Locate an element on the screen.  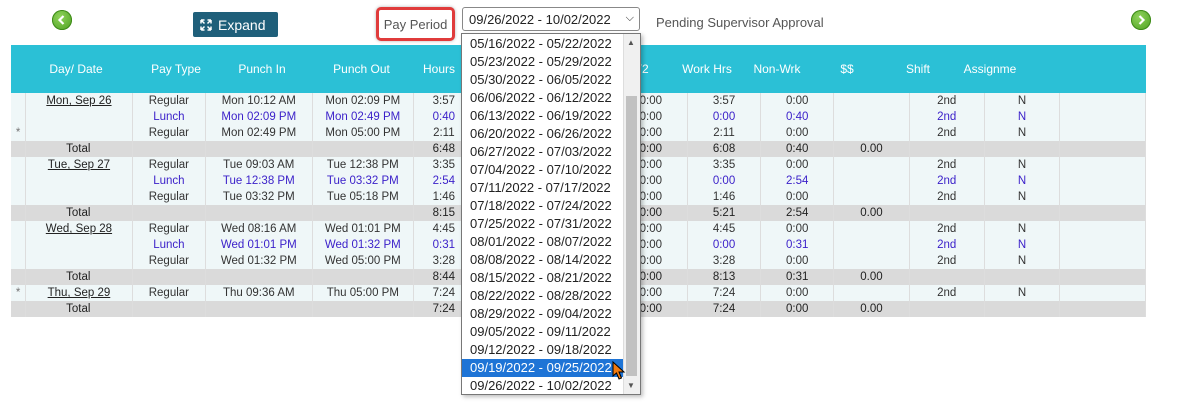
previous-period-button is located at coordinates (62, 20).